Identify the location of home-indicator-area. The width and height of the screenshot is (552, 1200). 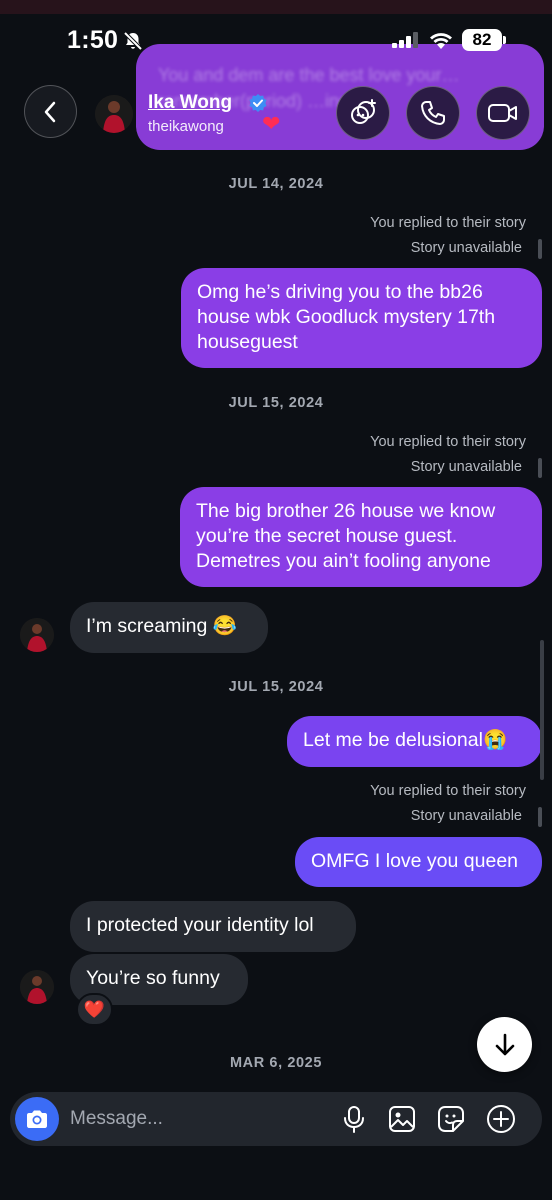
(276, 1180).